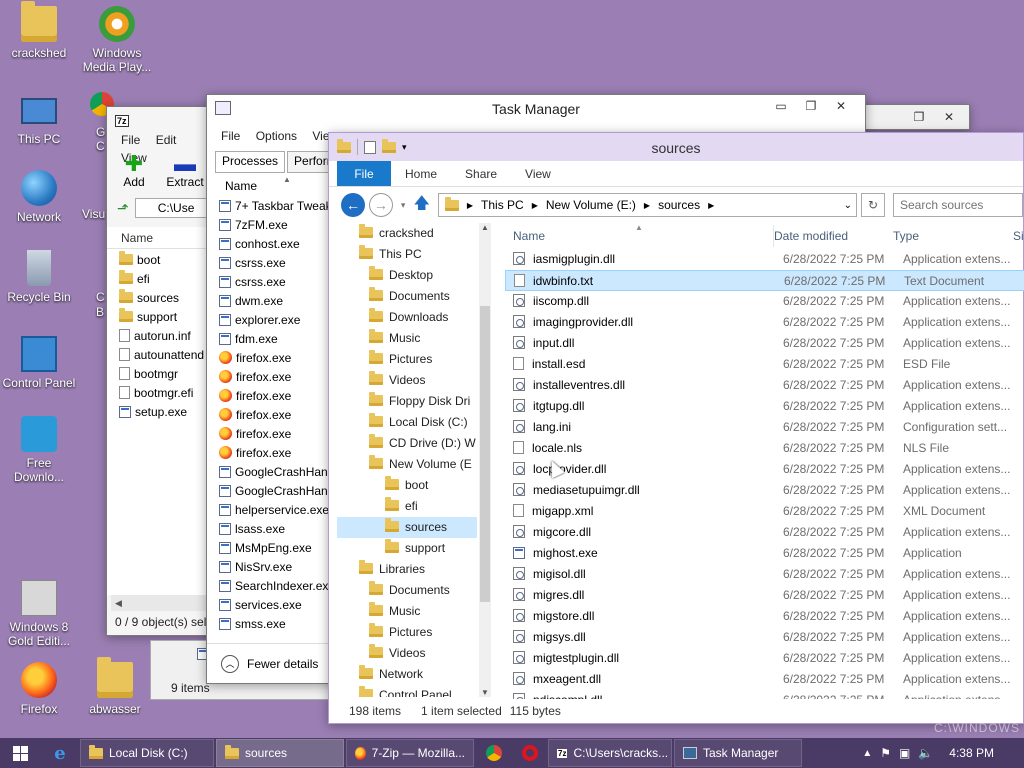  Describe the element at coordinates (167, 260) in the screenshot. I see `list-item: boot` at that location.